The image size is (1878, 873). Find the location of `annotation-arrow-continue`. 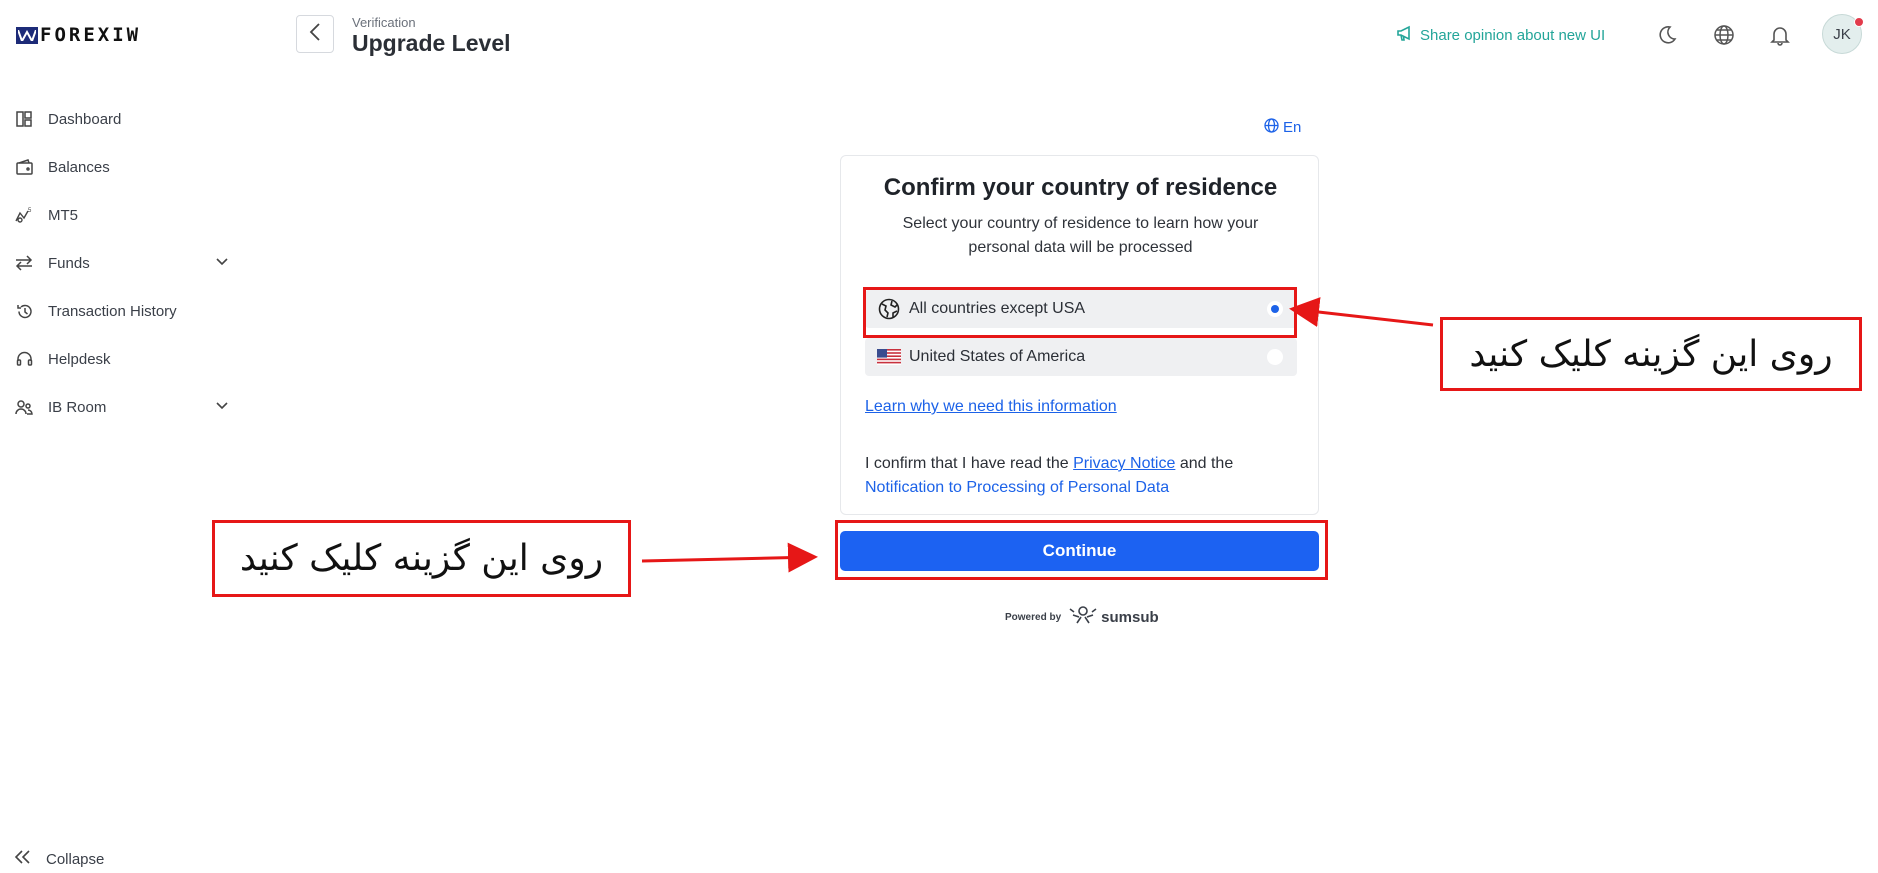

annotation-arrow-continue is located at coordinates (729, 557).